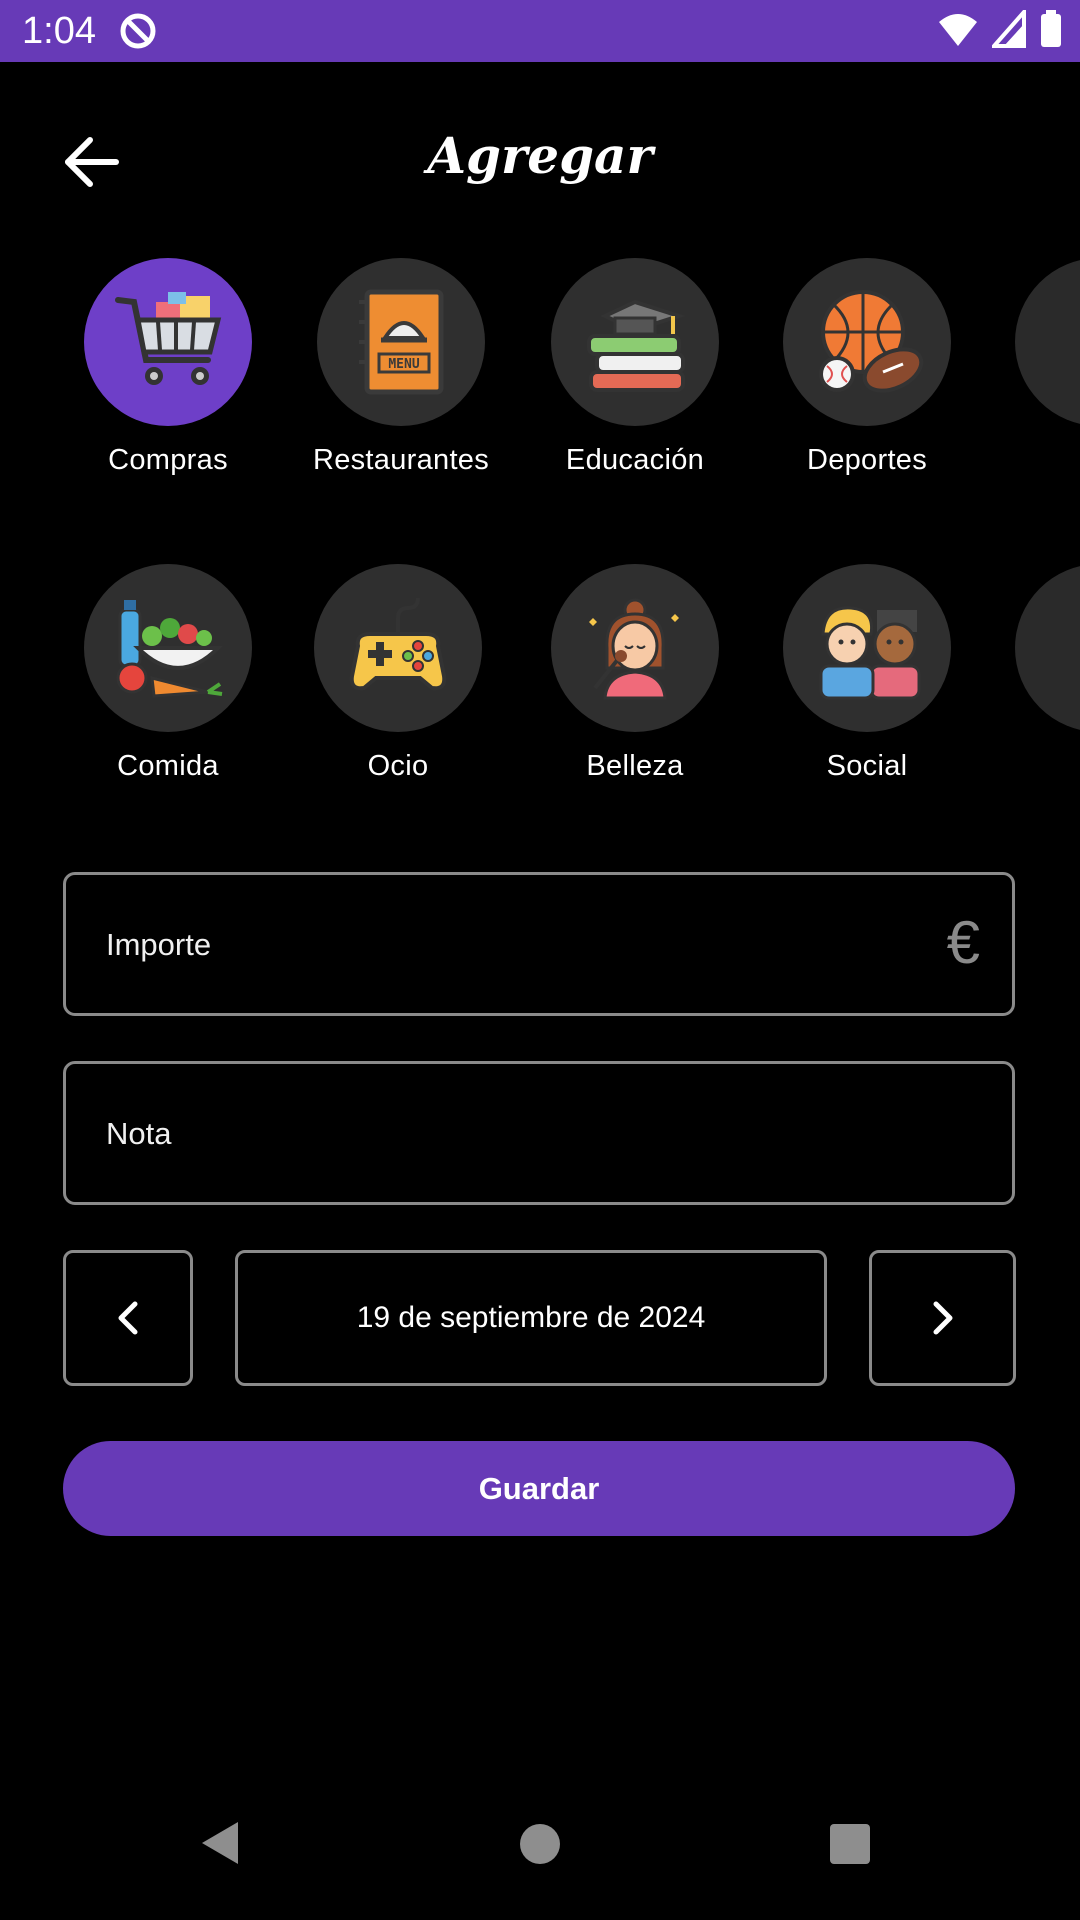  I want to click on system-nav-bar, so click(540, 1855).